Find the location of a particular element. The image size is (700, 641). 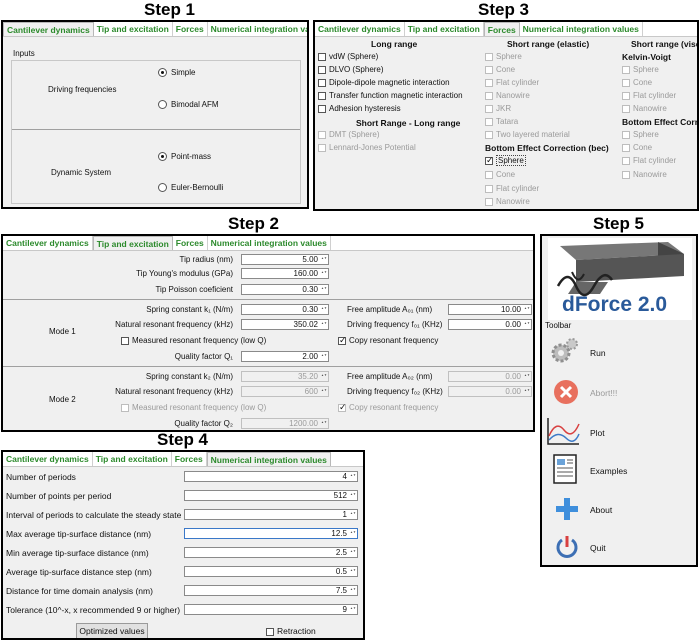

cb-bec2-nanowire: Nanowire is located at coordinates (644, 174).